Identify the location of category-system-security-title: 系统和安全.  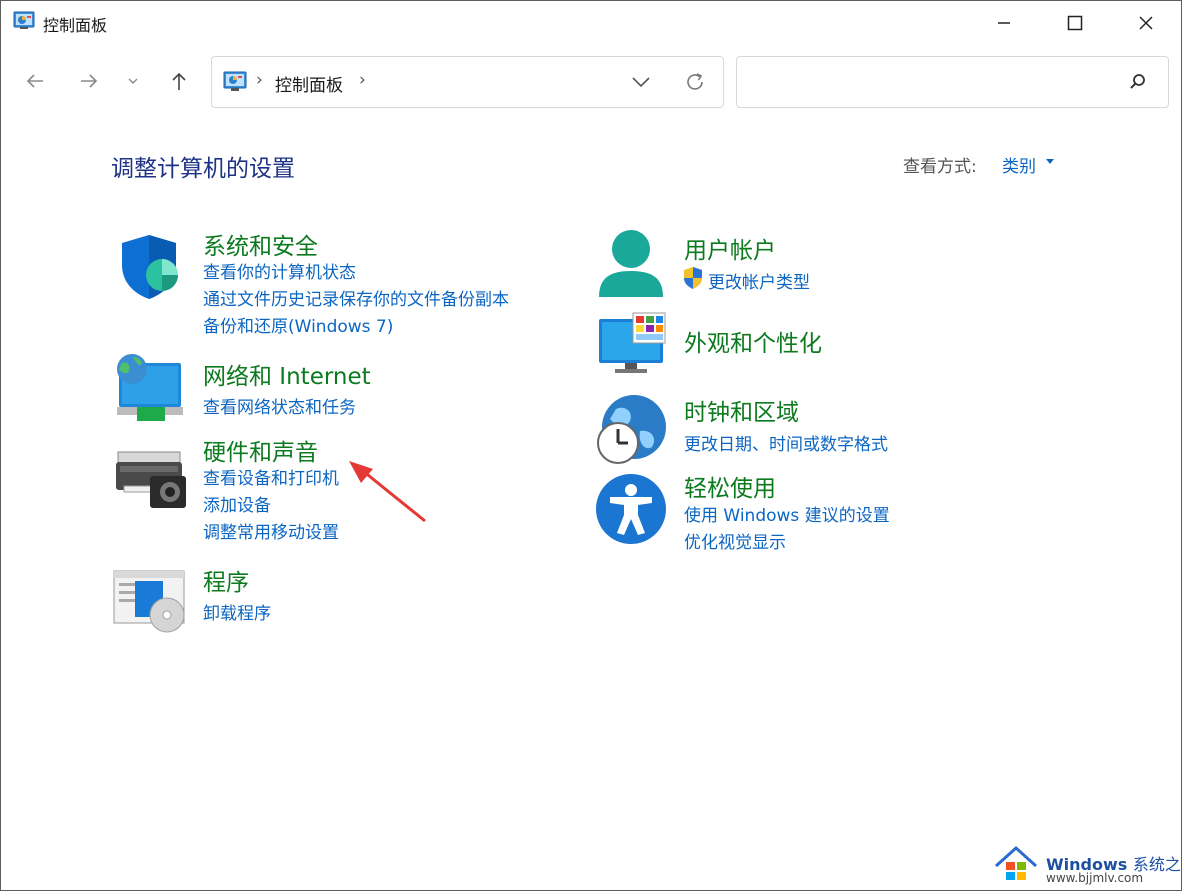
(260, 244).